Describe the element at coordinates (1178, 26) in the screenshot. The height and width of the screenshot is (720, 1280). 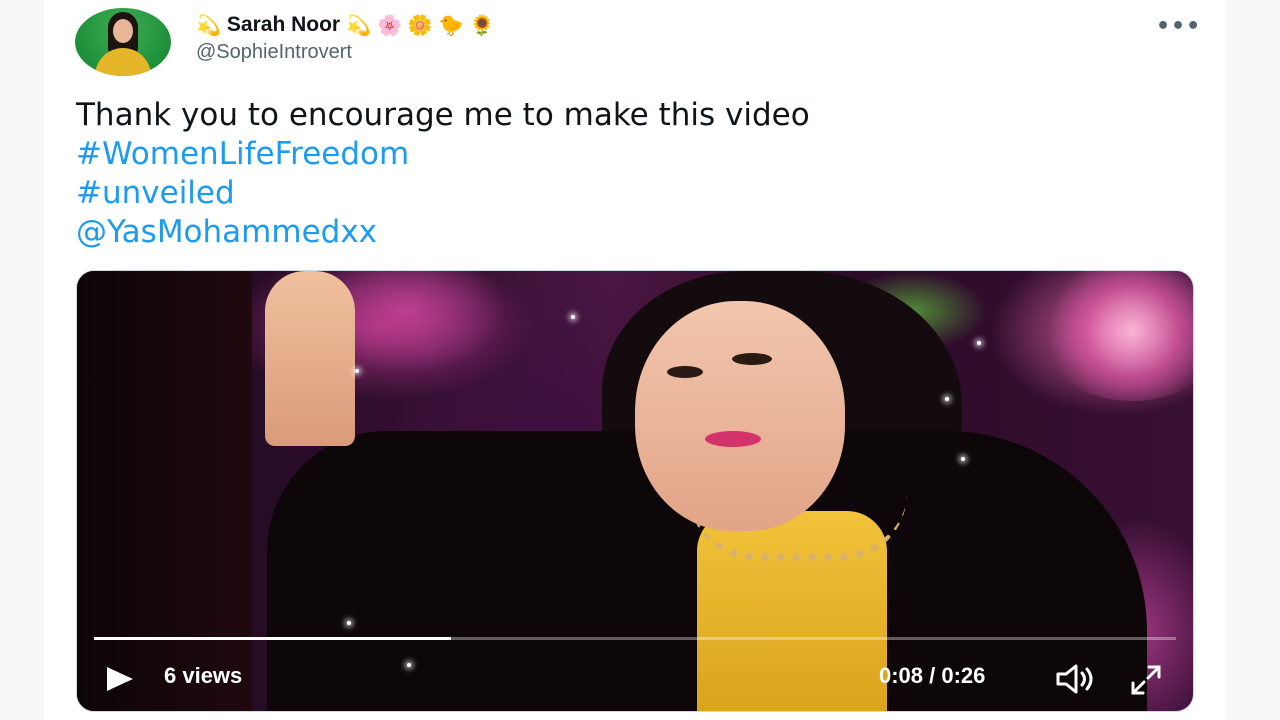
I see `more-icon: •••` at that location.